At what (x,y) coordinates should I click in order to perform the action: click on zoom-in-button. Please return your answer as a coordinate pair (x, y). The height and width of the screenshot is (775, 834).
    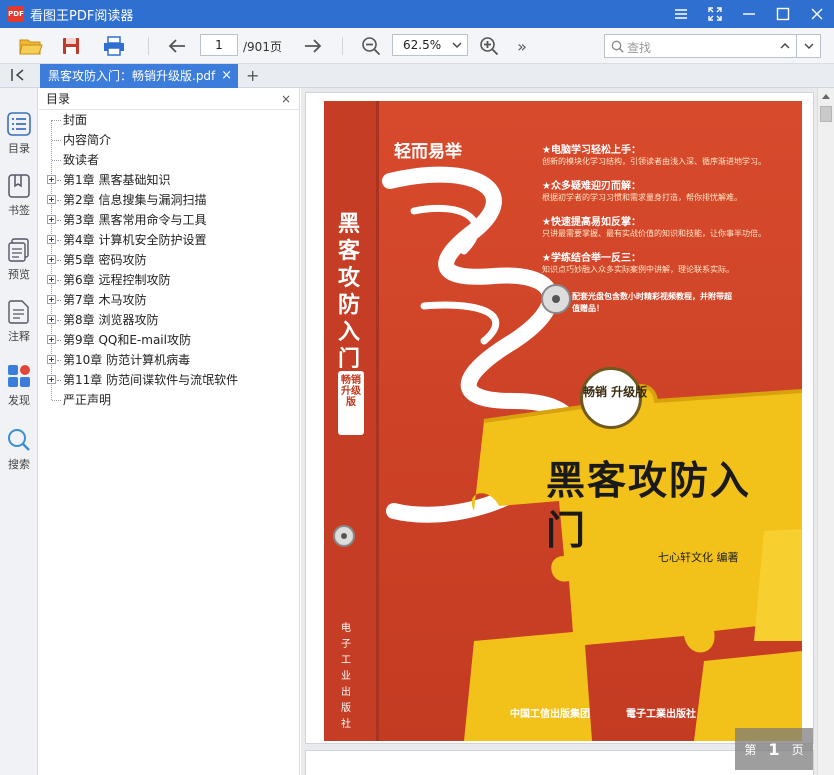
    Looking at the image, I should click on (489, 46).